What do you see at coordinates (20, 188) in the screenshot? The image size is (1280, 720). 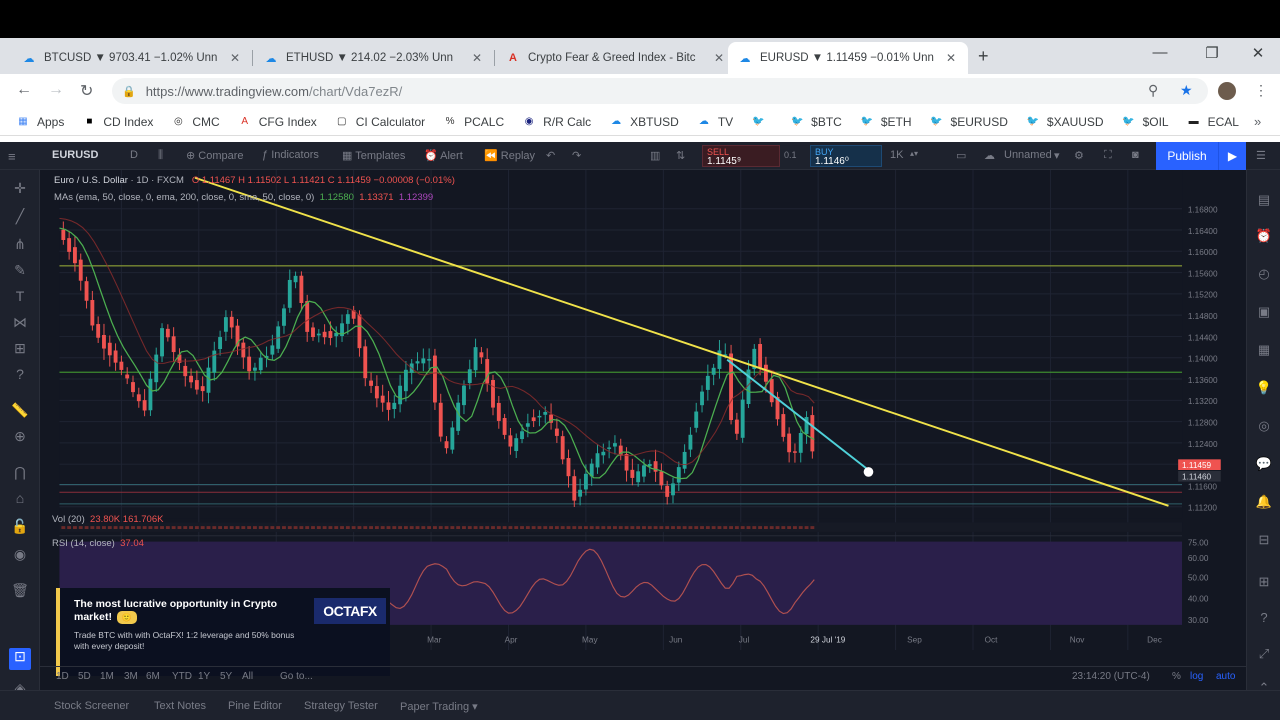 I see `crosshair-icon: ✛` at bounding box center [20, 188].